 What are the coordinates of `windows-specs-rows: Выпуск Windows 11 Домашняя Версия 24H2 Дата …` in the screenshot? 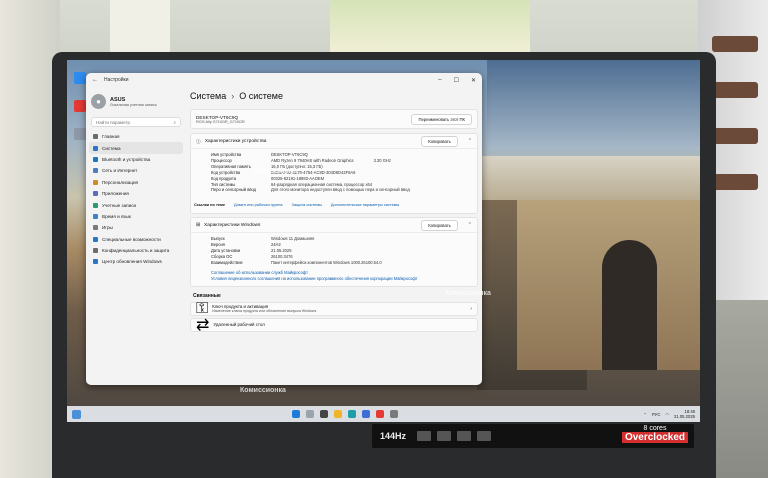 It's located at (334, 251).